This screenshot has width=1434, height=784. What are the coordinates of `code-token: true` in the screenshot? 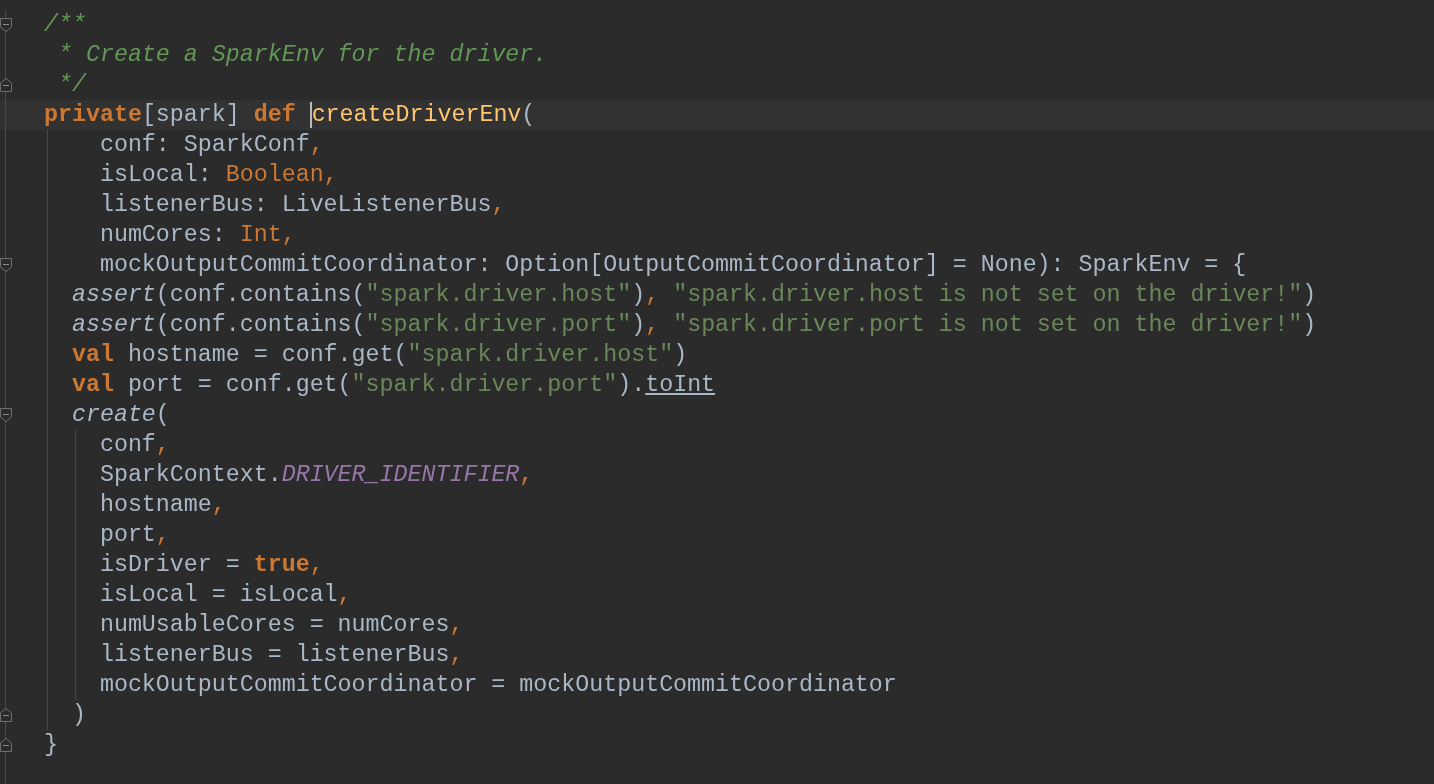 It's located at (281, 565).